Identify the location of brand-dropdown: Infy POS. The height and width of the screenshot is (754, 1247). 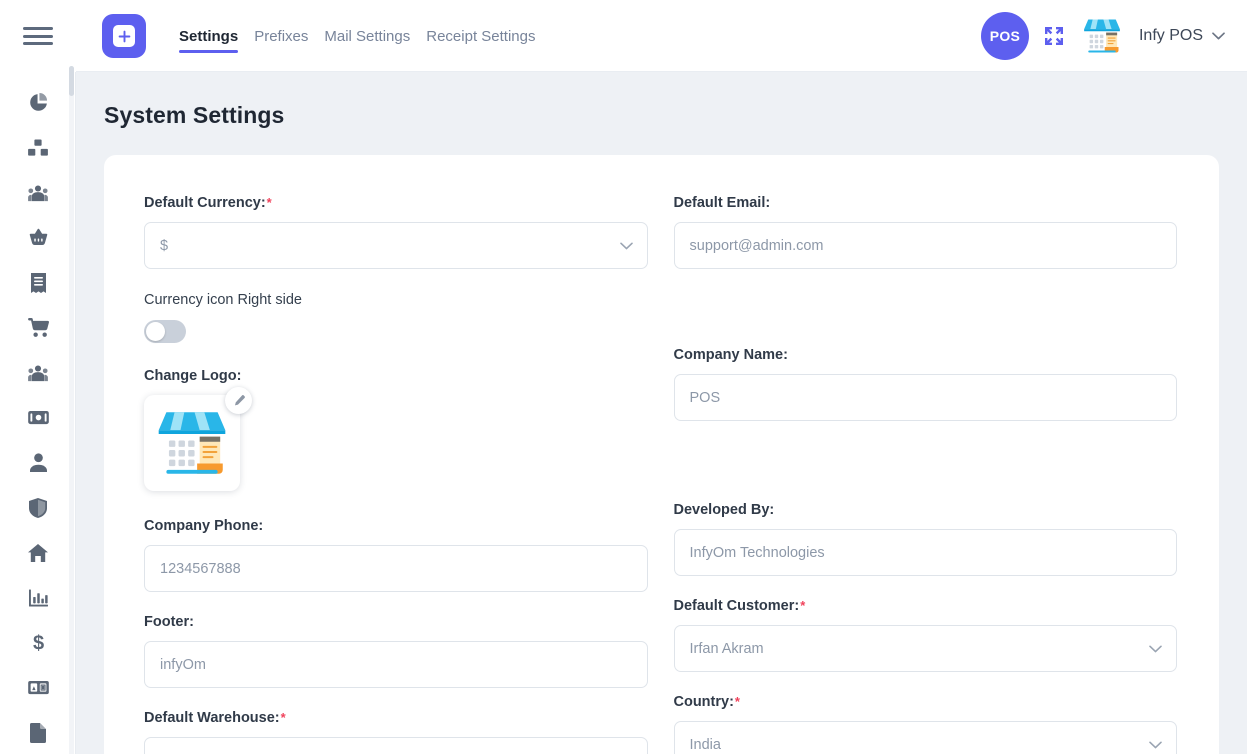
(1182, 36).